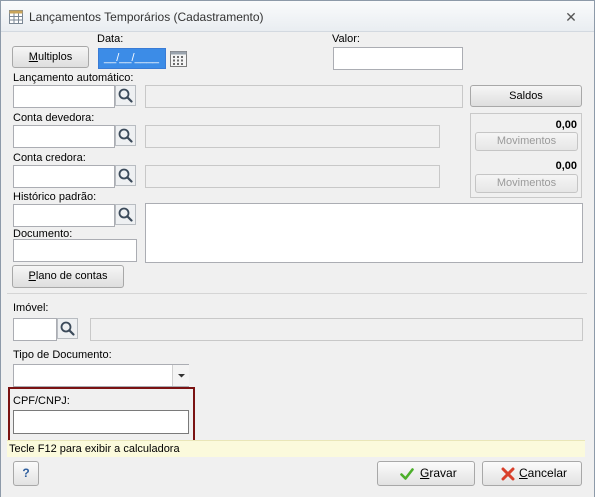 This screenshot has width=595, height=497. What do you see at coordinates (296, 448) in the screenshot?
I see `status-hint: Tecle F12 para exibir a calculadora` at bounding box center [296, 448].